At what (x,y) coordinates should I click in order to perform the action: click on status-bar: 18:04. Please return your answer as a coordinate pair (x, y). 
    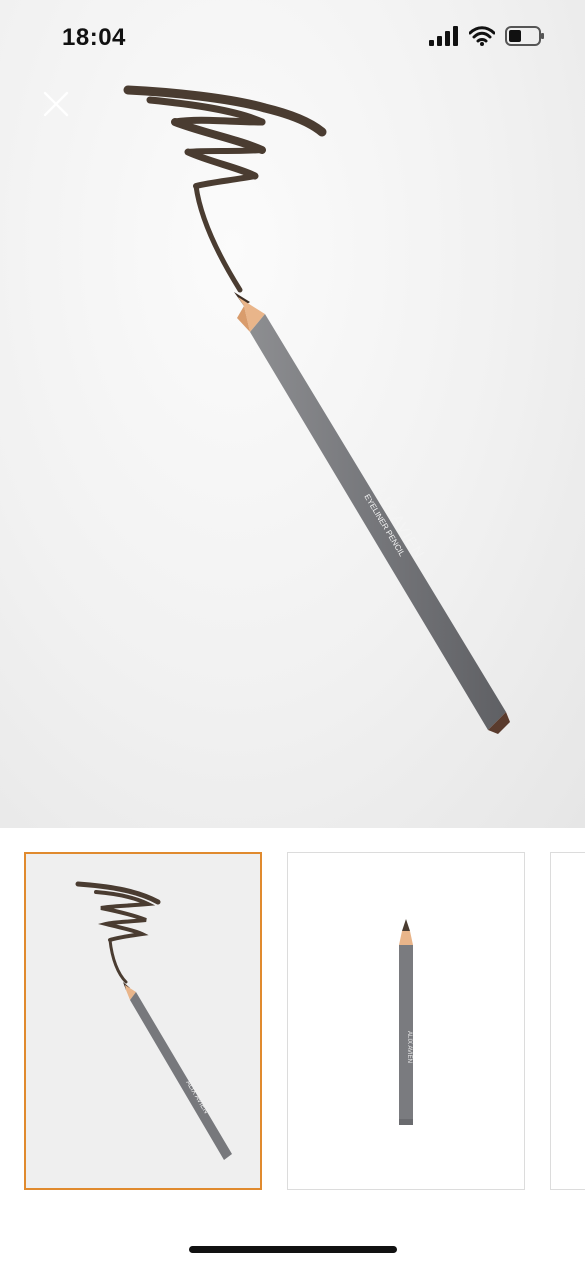
    Looking at the image, I should click on (292, 40).